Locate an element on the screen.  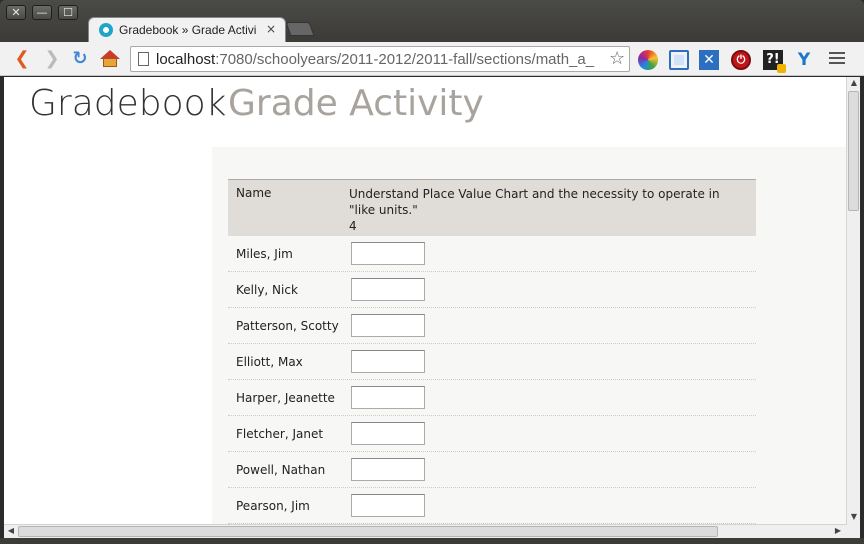
color-picker-extension-icon is located at coordinates (648, 60).